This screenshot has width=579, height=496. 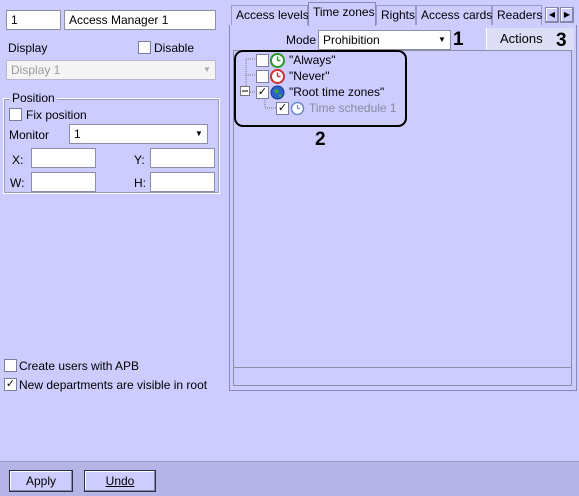 I want to click on tab-readers: Readers, so click(x=517, y=15).